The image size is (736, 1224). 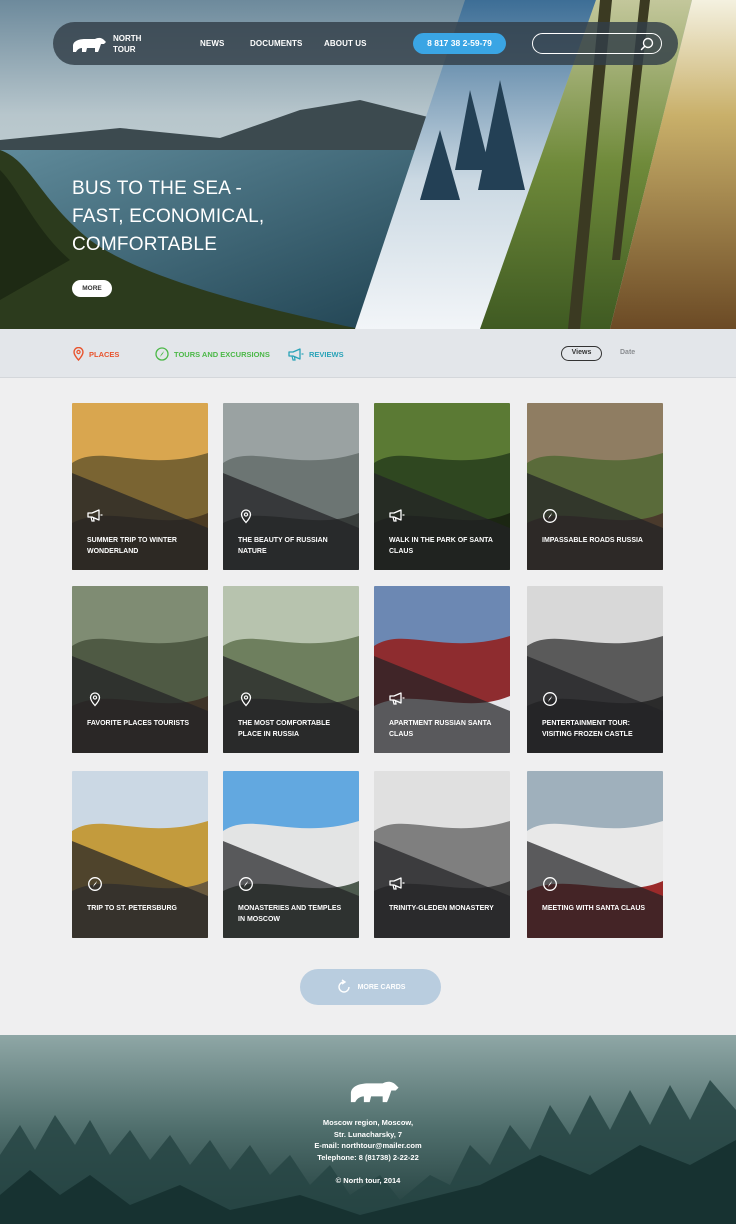 I want to click on footer-polar-bear-icon, so click(x=374, y=1092).